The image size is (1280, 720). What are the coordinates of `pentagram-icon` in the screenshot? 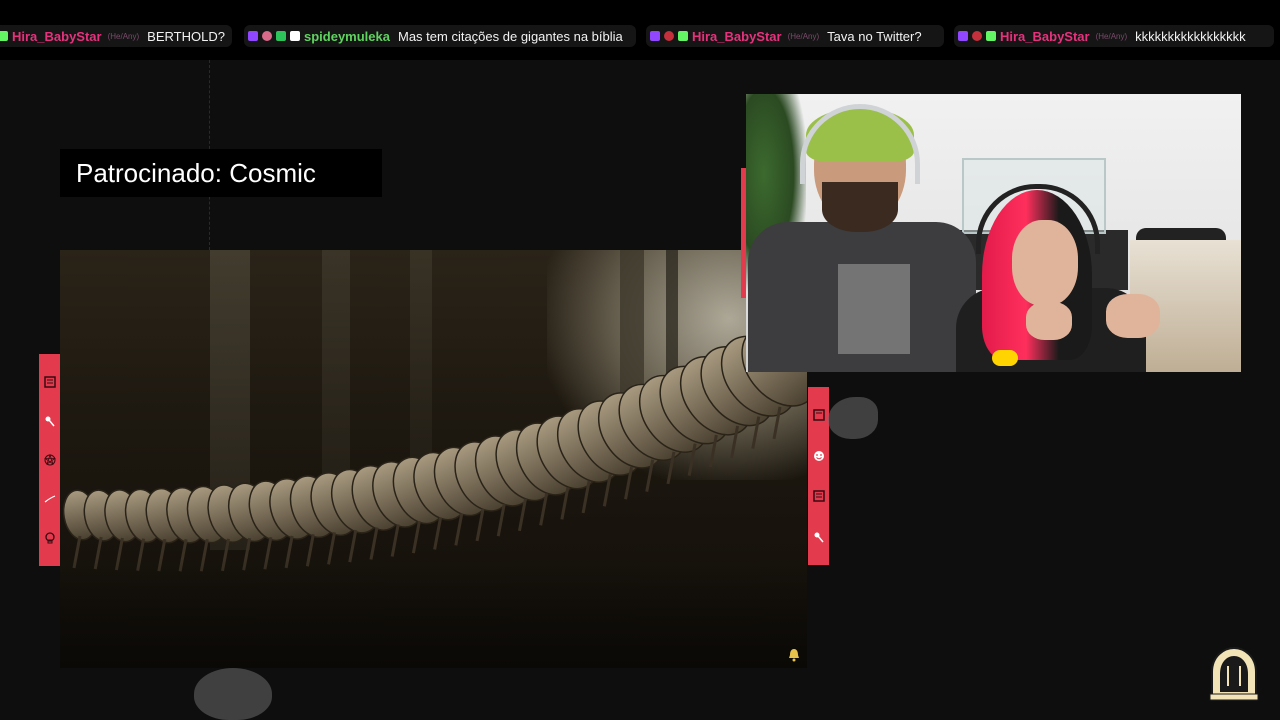 It's located at (49, 459).